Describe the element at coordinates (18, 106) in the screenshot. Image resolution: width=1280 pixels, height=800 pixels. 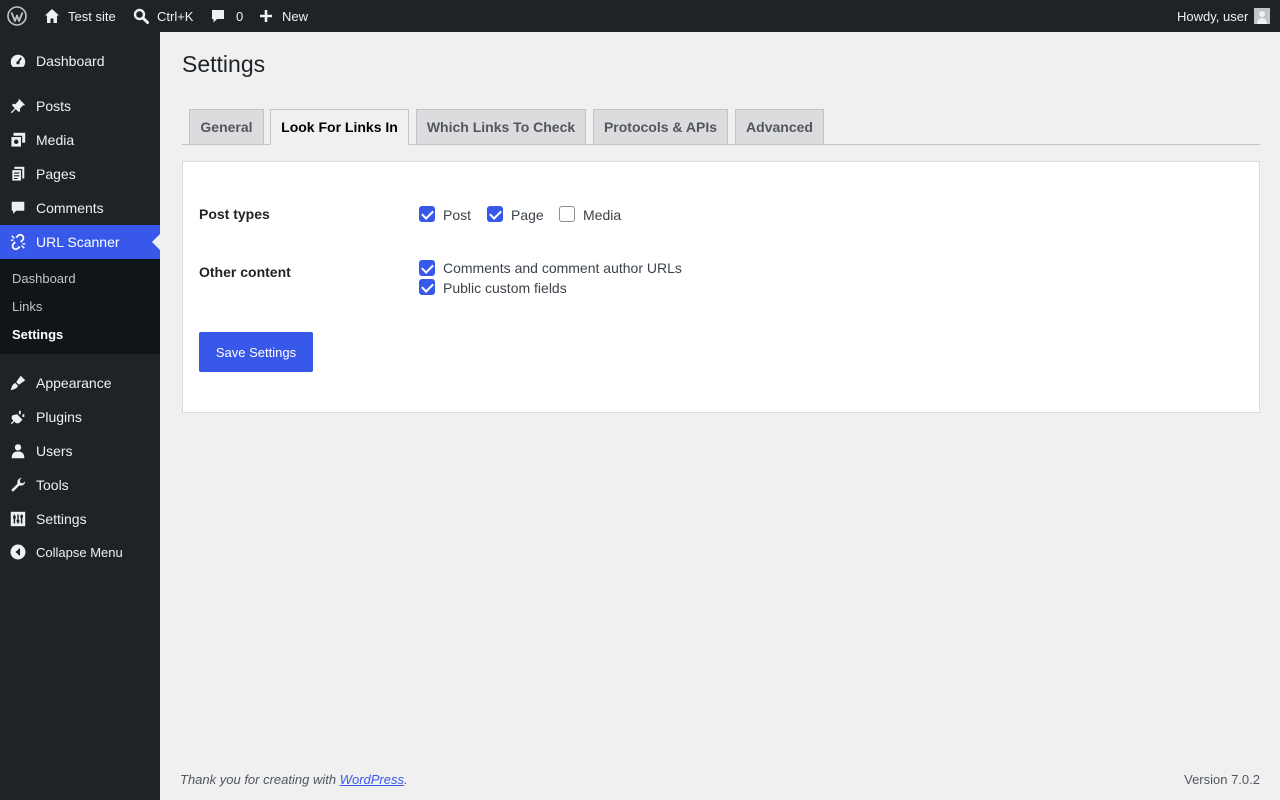
I see `pin-icon` at that location.